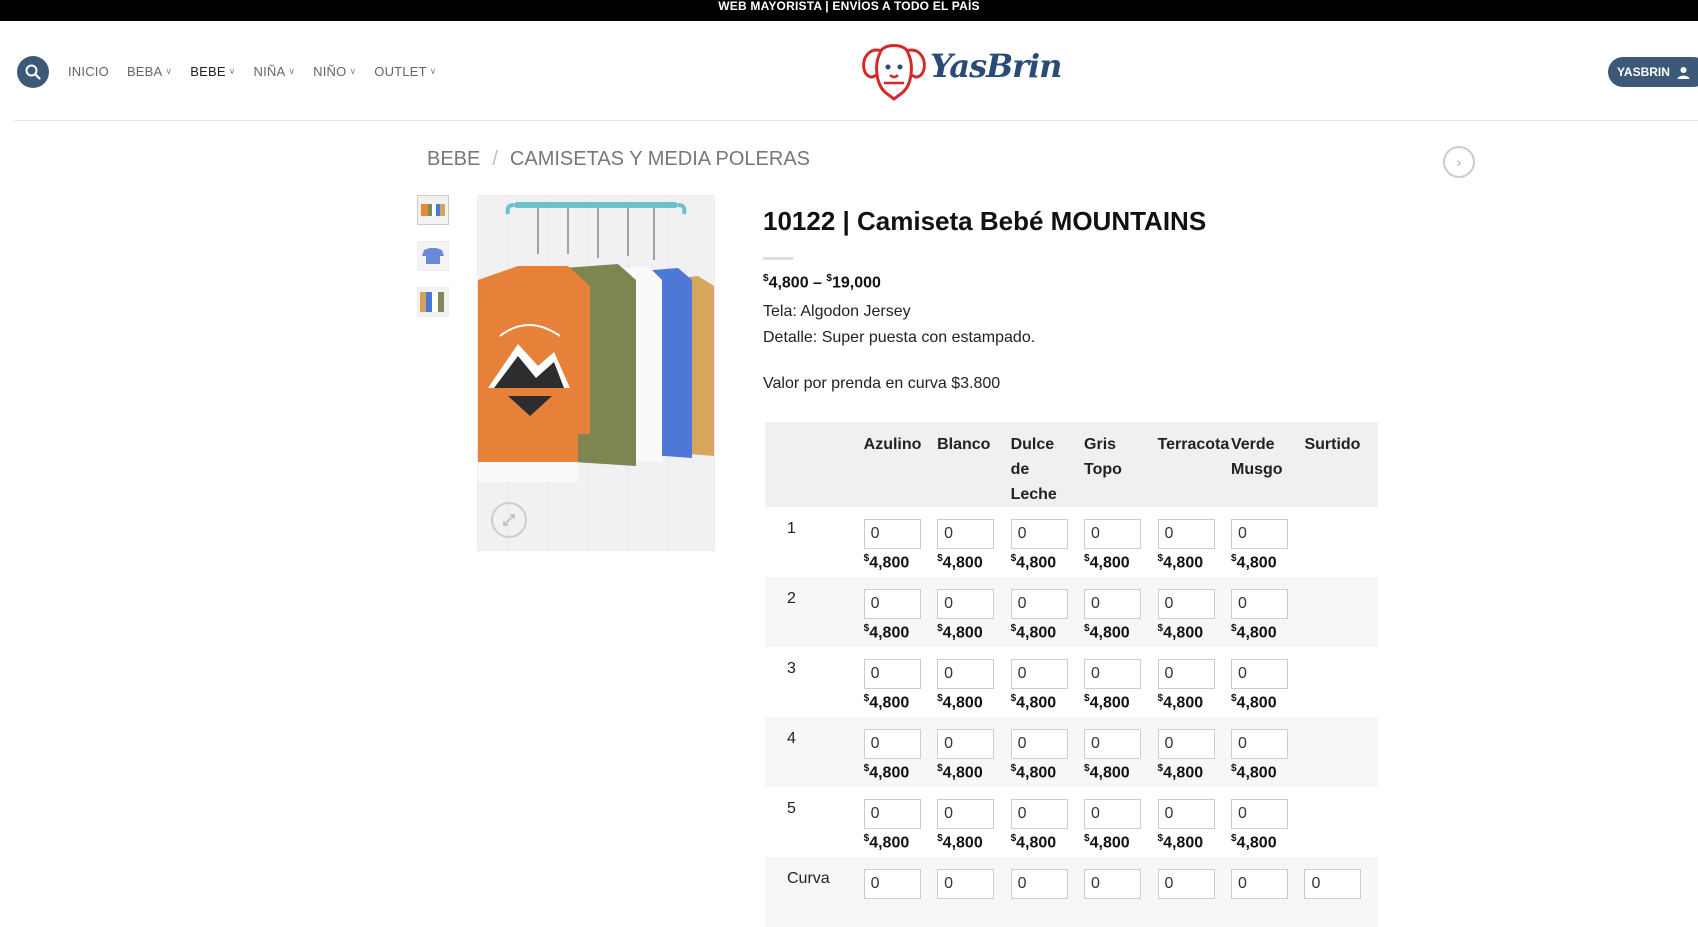 This screenshot has width=1698, height=927. What do you see at coordinates (900, 464) in the screenshot?
I see `column-header: Azulino` at bounding box center [900, 464].